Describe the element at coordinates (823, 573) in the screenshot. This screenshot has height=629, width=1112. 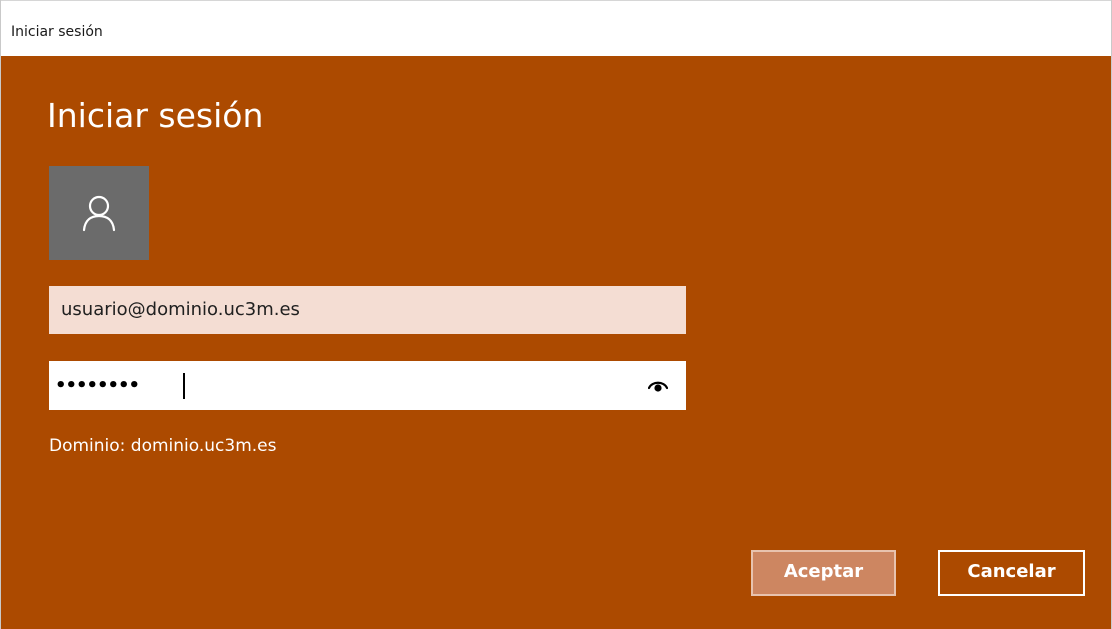
I see `accept-button: Aceptar` at that location.